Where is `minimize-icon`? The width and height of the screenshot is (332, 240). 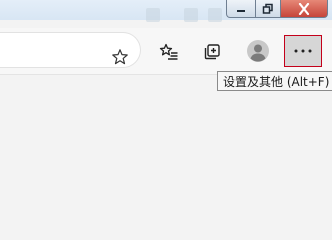
minimize-icon is located at coordinates (241, 10).